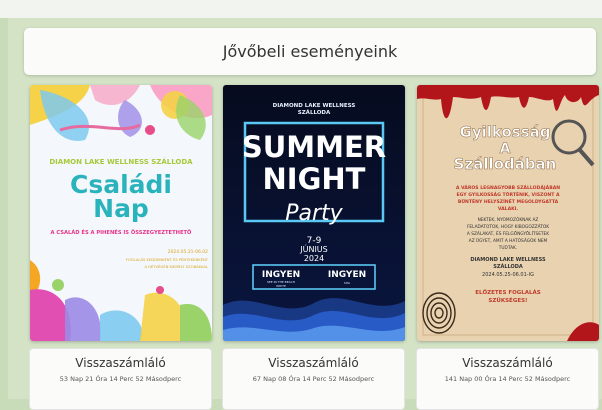 The image size is (602, 410). I want to click on family-hotel-text: DIAMON LAKE WELLNESS SZÁLLODA, so click(121, 161).